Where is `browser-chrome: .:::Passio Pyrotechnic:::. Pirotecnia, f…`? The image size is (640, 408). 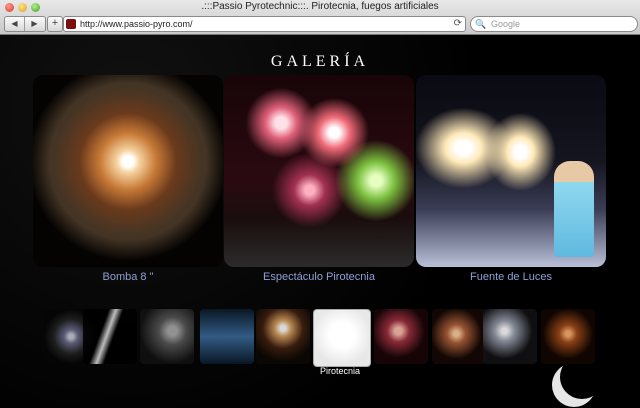 browser-chrome: .:::Passio Pyrotechnic:::. Pirotecnia, f… is located at coordinates (320, 17).